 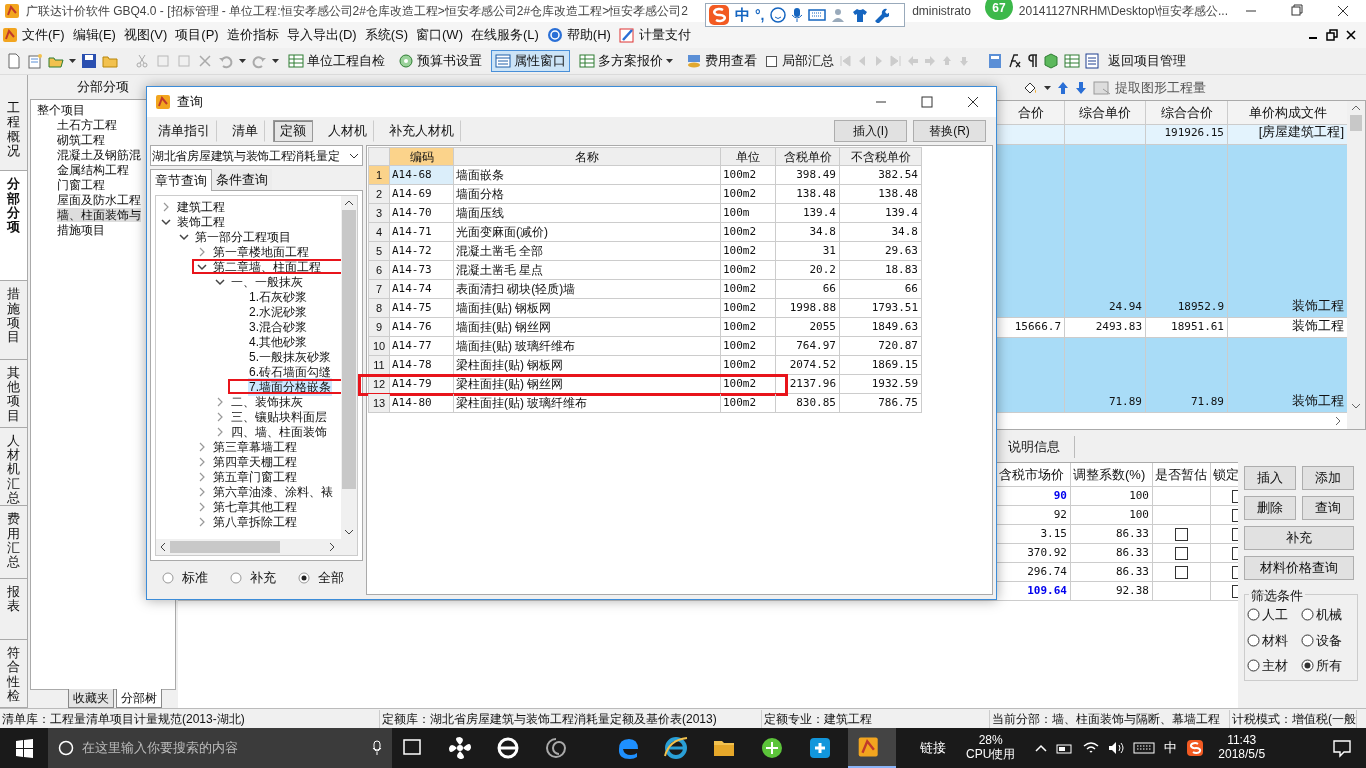 I want to click on tree-item: 金属结构工程, so click(x=93, y=169).